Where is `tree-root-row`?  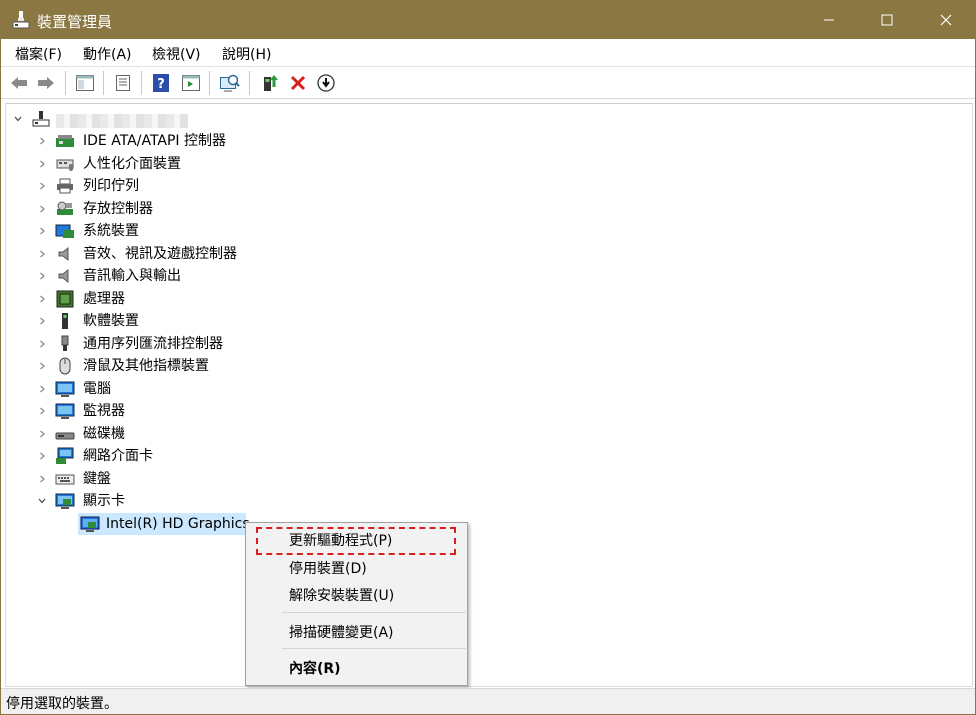 tree-root-row is located at coordinates (206, 119).